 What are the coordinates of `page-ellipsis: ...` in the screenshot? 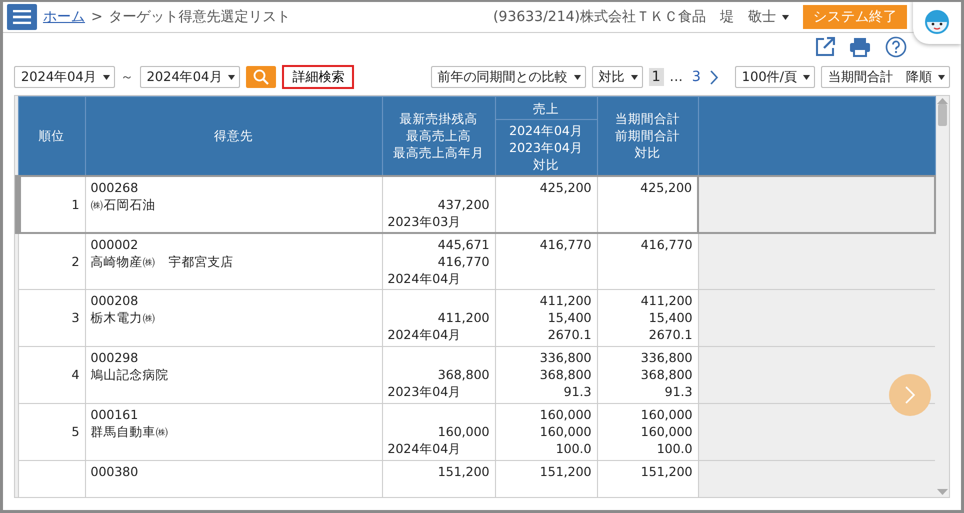 It's located at (676, 77).